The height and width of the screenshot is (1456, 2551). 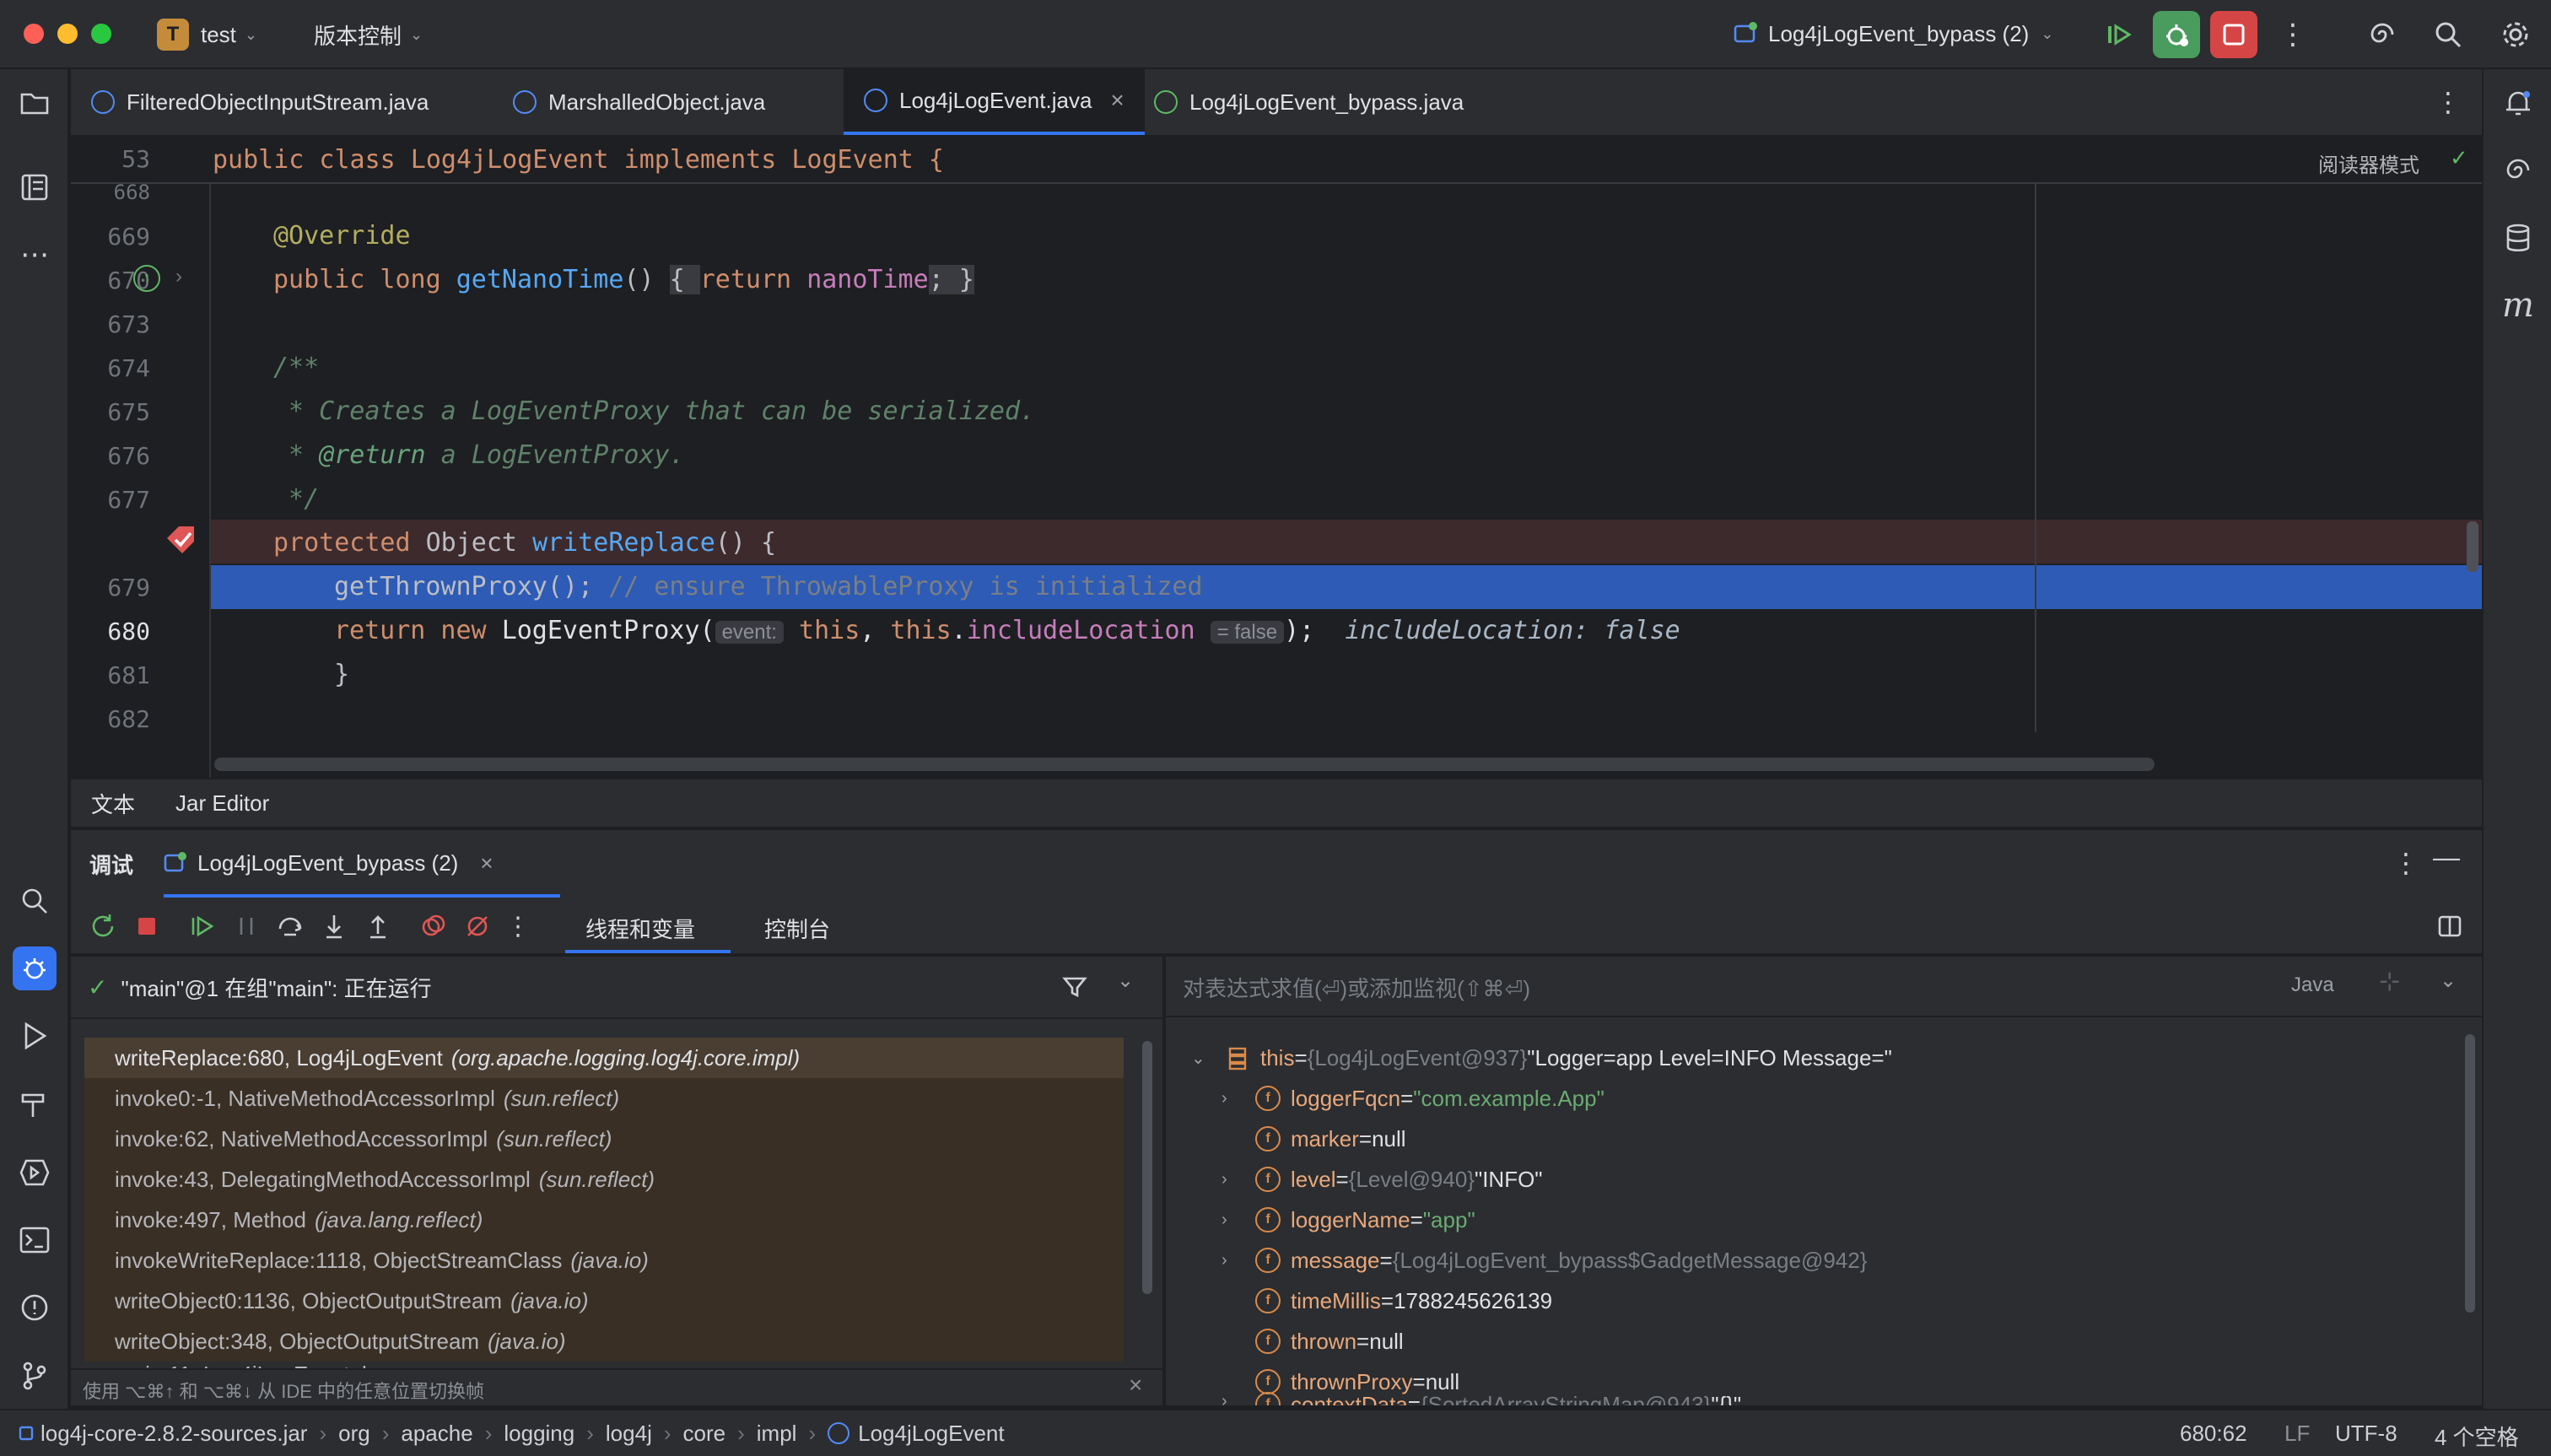 I want to click on services-tool-button, so click(x=34, y=1172).